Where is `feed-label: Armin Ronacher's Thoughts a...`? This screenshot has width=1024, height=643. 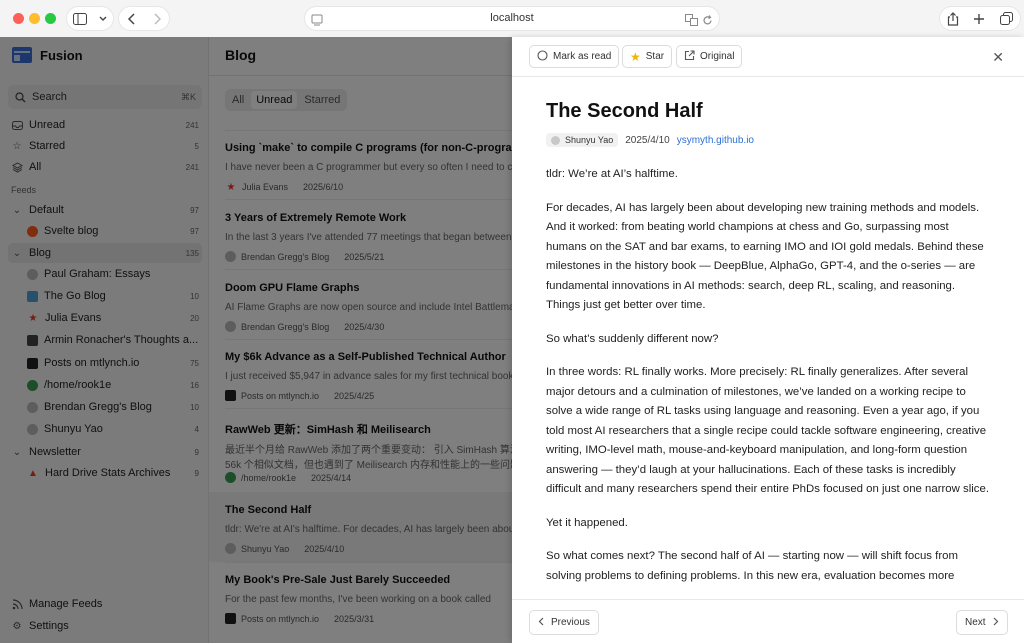
feed-label: Armin Ronacher's Thoughts a... is located at coordinates (121, 340).